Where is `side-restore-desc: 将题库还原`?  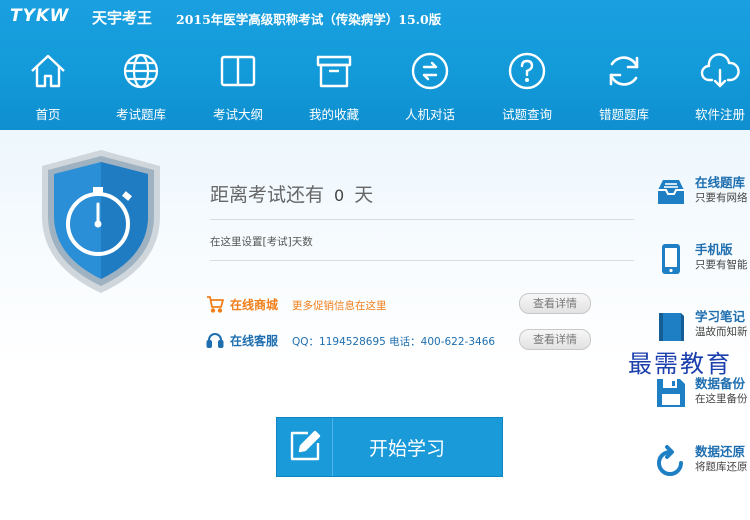
side-restore-desc: 将题库还原 is located at coordinates (721, 467).